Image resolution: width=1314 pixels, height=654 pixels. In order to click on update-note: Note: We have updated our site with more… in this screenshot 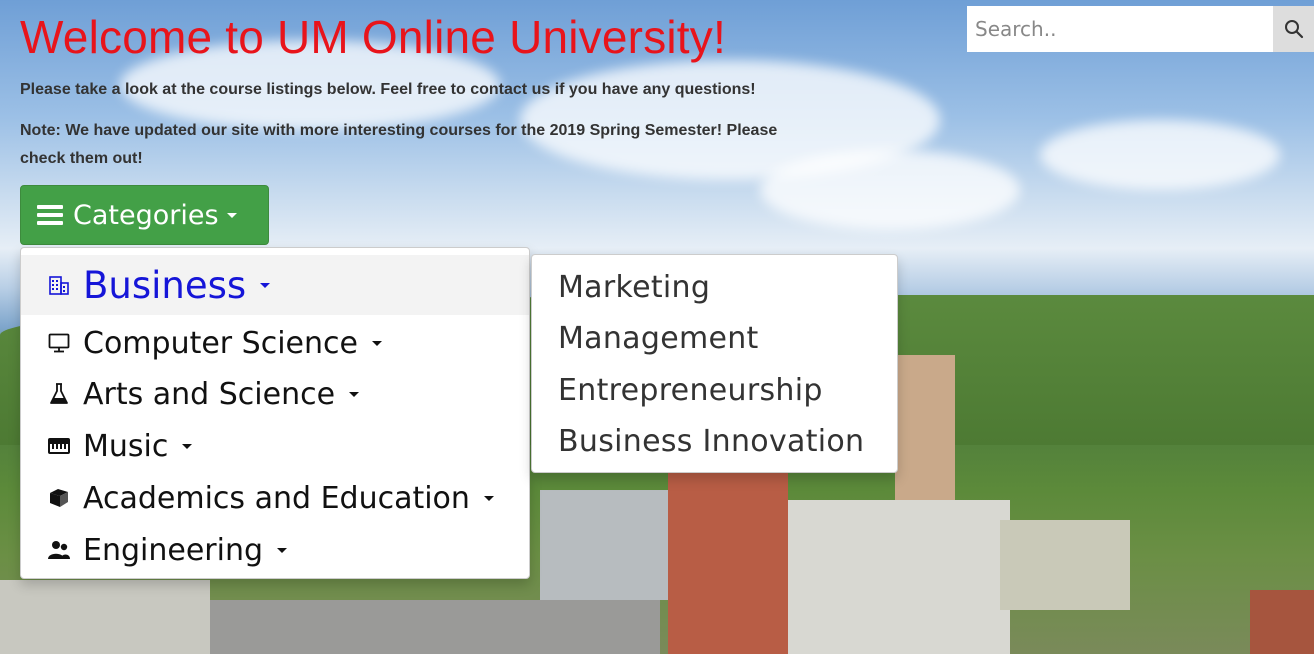, I will do `click(399, 144)`.